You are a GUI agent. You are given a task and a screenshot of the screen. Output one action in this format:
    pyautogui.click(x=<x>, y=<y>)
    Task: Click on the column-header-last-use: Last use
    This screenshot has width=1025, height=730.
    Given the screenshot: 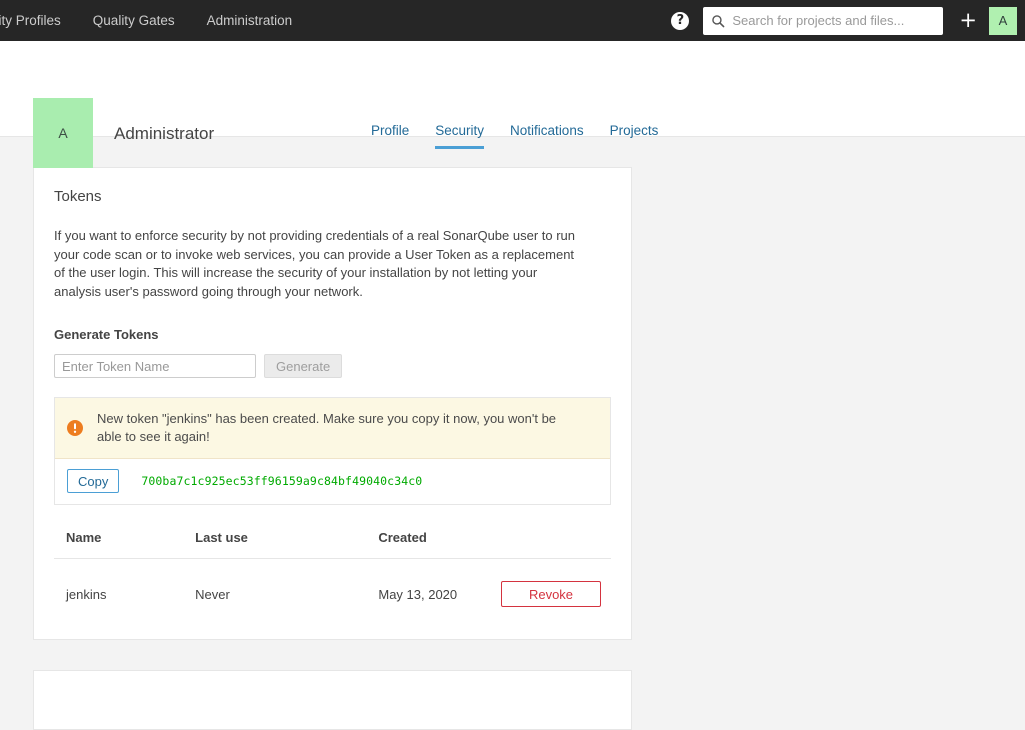 What is the action you would take?
    pyautogui.click(x=287, y=544)
    